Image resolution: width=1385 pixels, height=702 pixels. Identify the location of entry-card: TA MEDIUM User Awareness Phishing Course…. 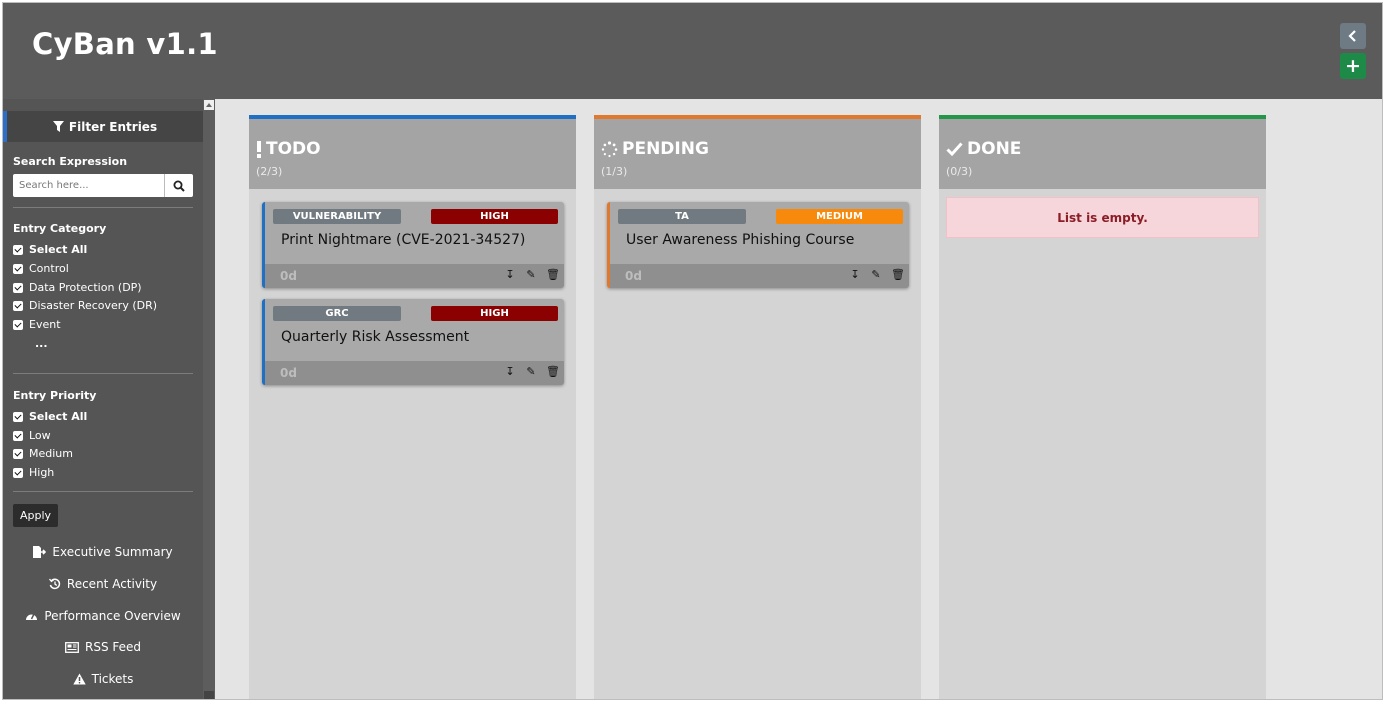
(758, 245).